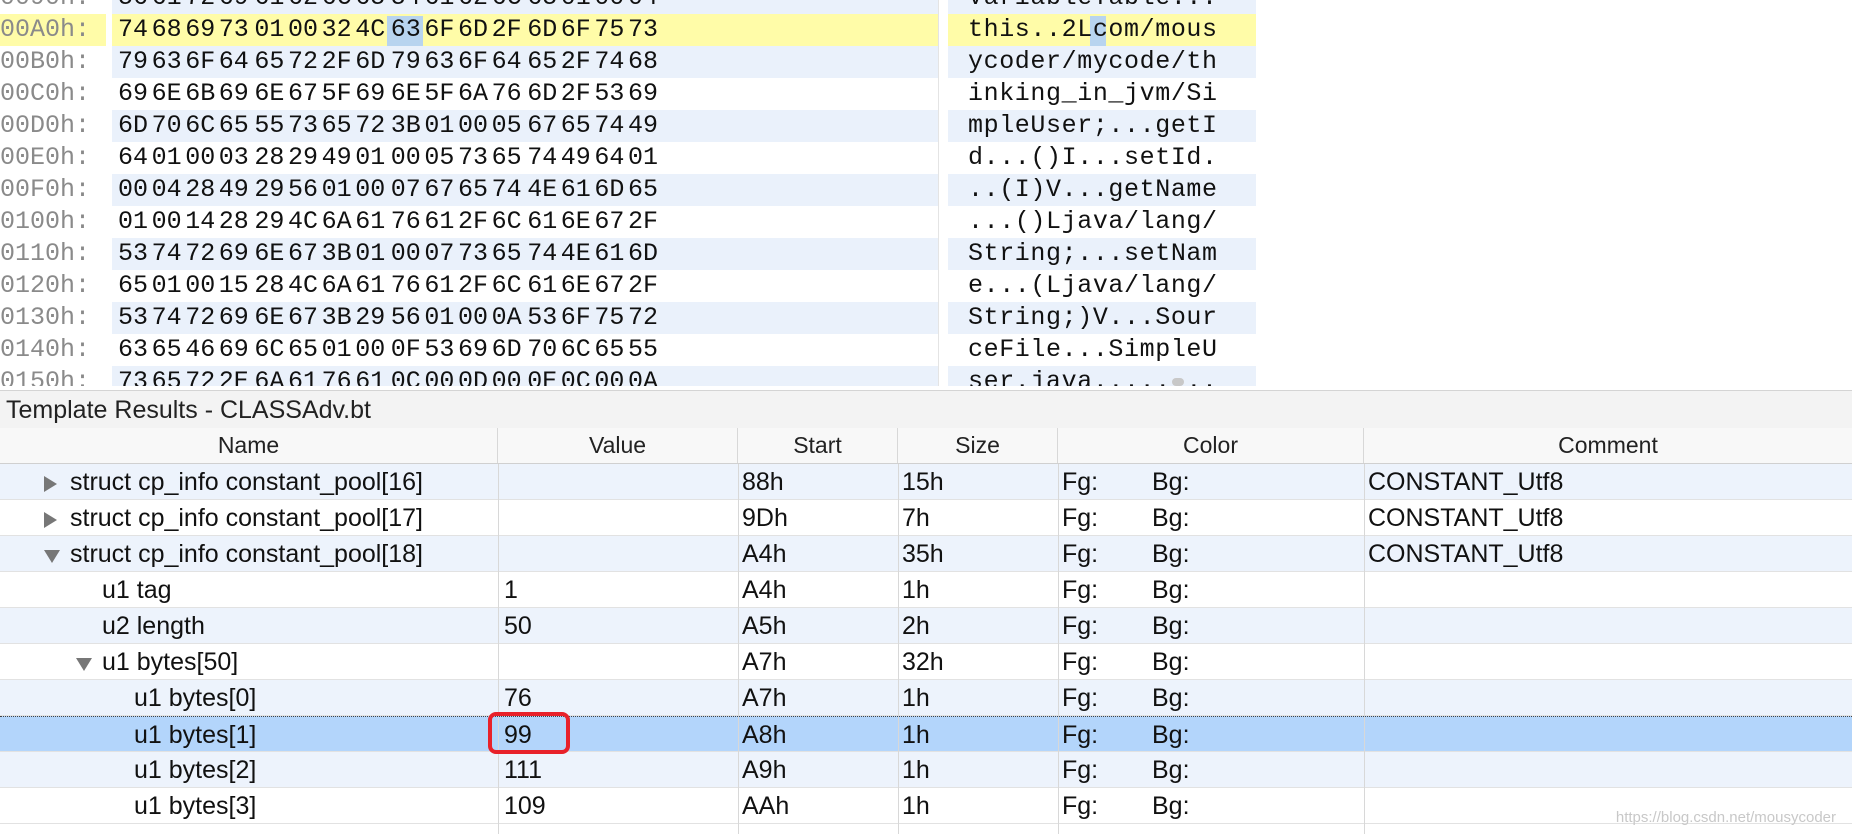  Describe the element at coordinates (926, 626) in the screenshot. I see `table-row: u2 length 50 A5h 2h Fg: Bg:` at that location.